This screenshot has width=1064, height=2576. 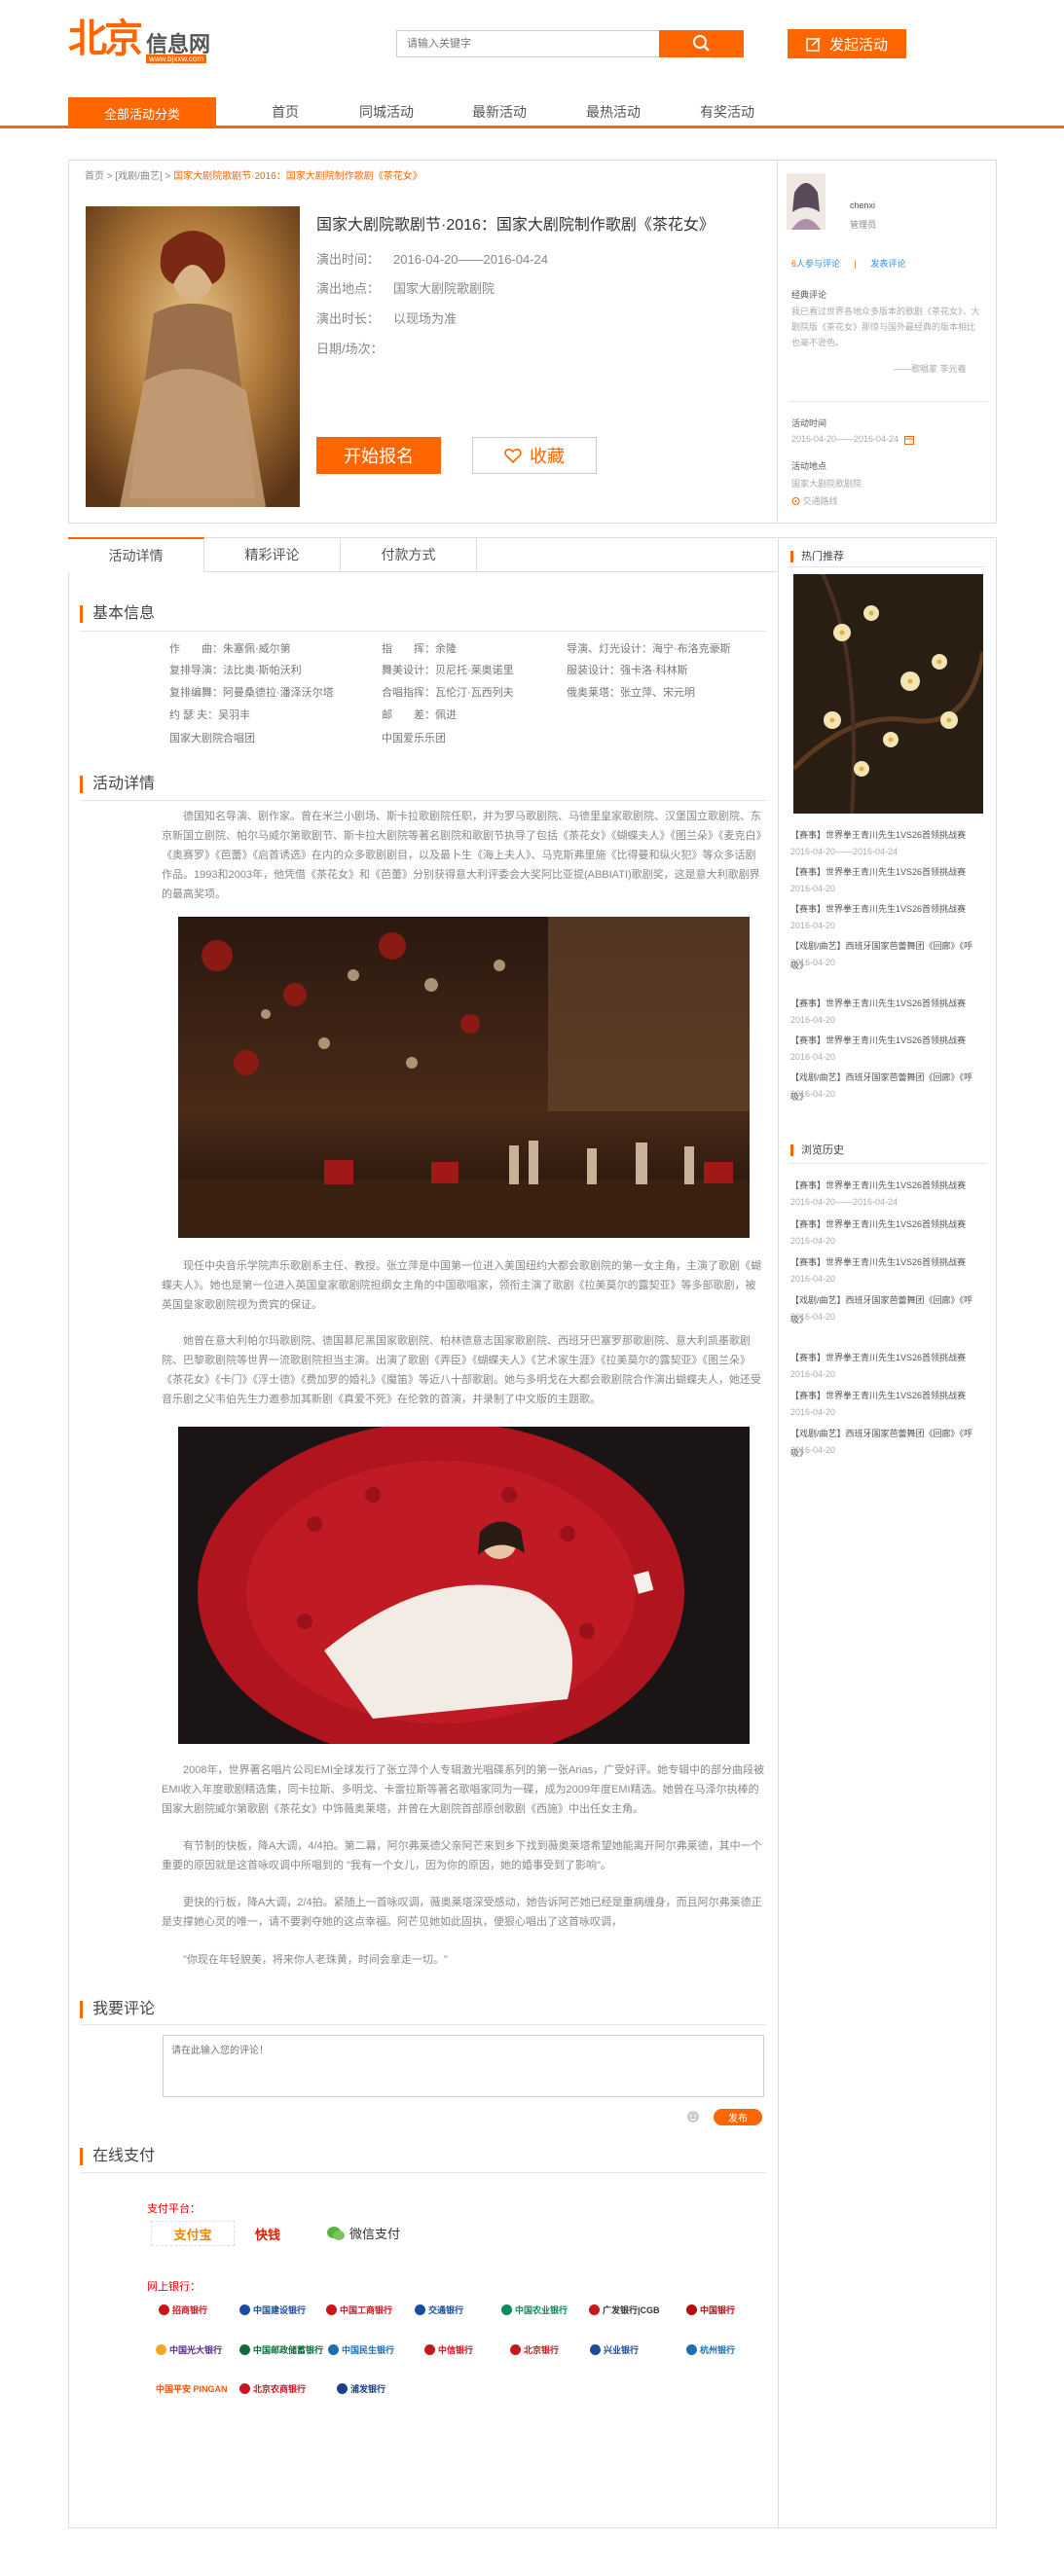 What do you see at coordinates (183, 2310) in the screenshot?
I see `bank-option: 招商银行` at bounding box center [183, 2310].